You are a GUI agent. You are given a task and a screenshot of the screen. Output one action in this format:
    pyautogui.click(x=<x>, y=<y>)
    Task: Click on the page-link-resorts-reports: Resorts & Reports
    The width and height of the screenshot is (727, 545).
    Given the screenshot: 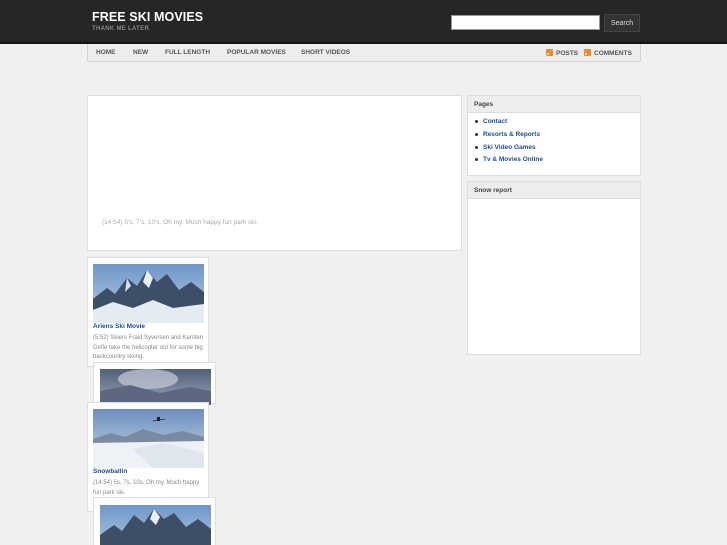 What is the action you would take?
    pyautogui.click(x=557, y=136)
    